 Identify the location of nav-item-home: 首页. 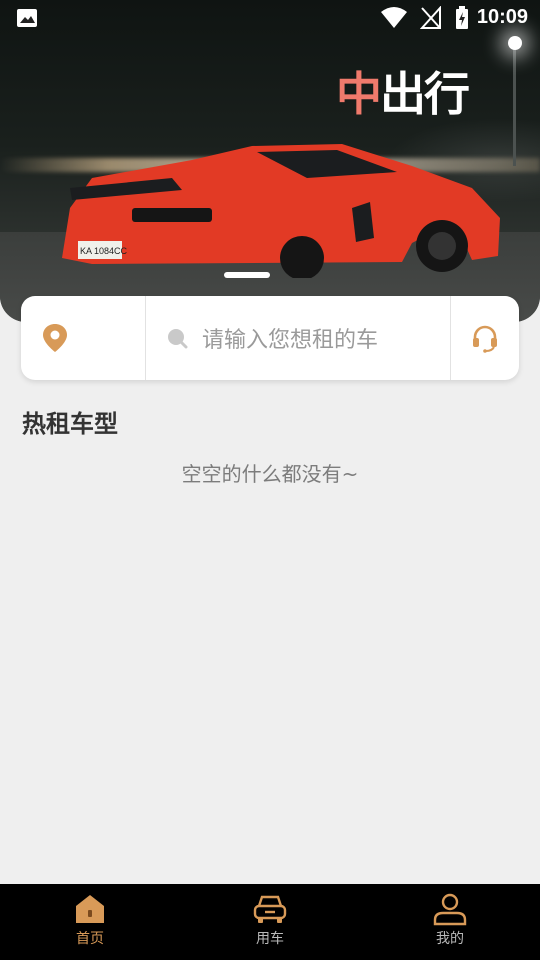
(90, 922).